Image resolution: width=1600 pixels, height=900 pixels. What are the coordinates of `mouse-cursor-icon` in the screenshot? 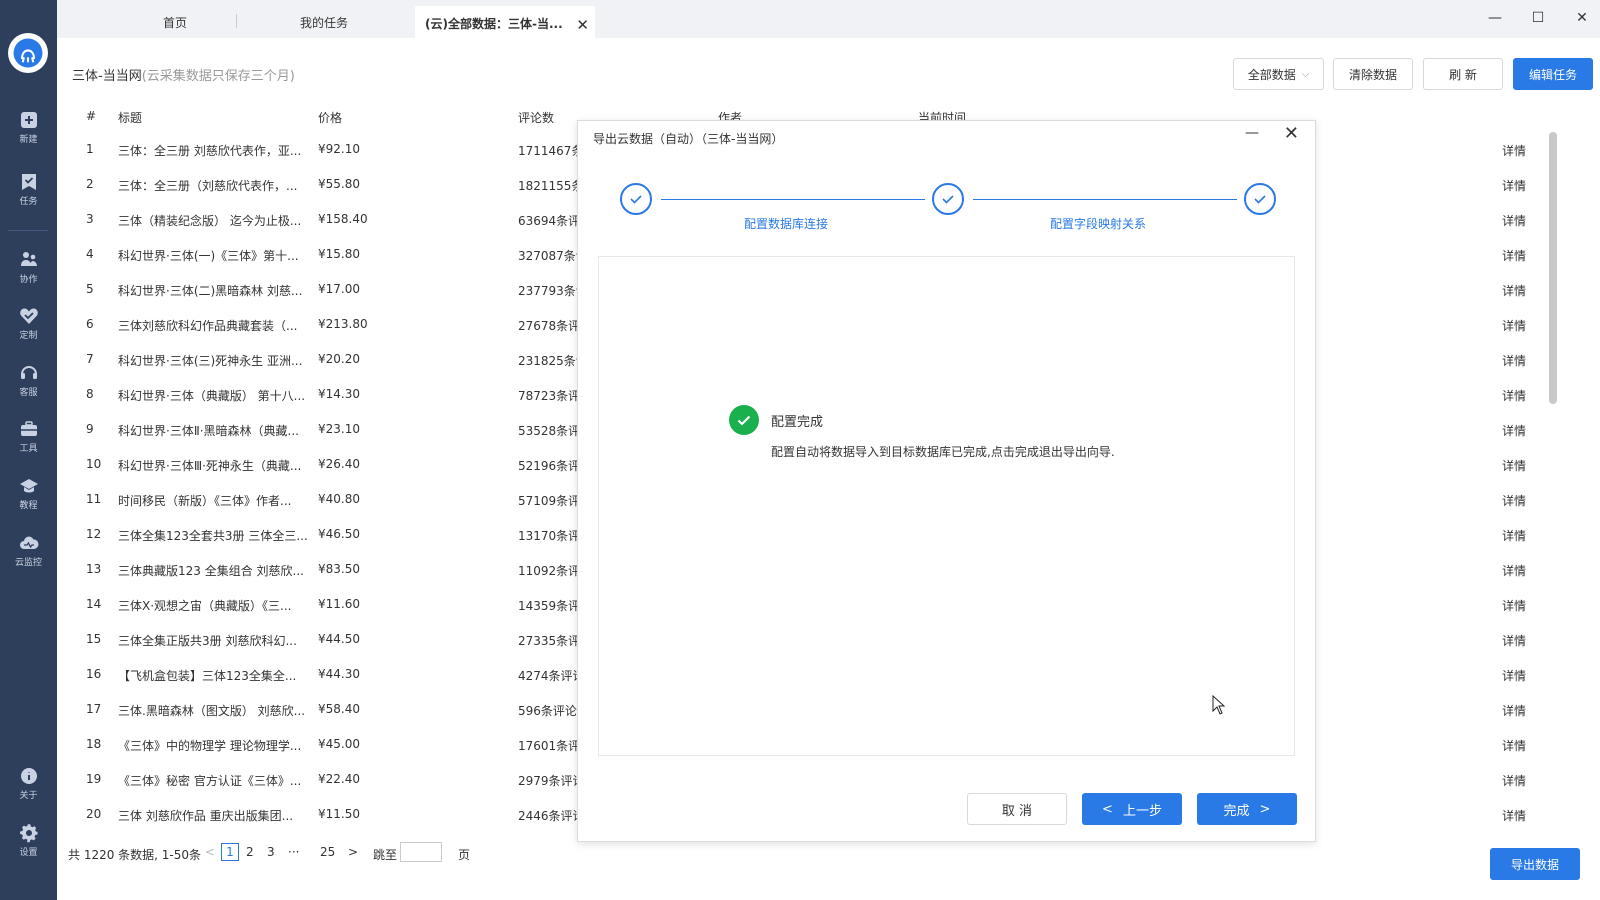 It's located at (1219, 705).